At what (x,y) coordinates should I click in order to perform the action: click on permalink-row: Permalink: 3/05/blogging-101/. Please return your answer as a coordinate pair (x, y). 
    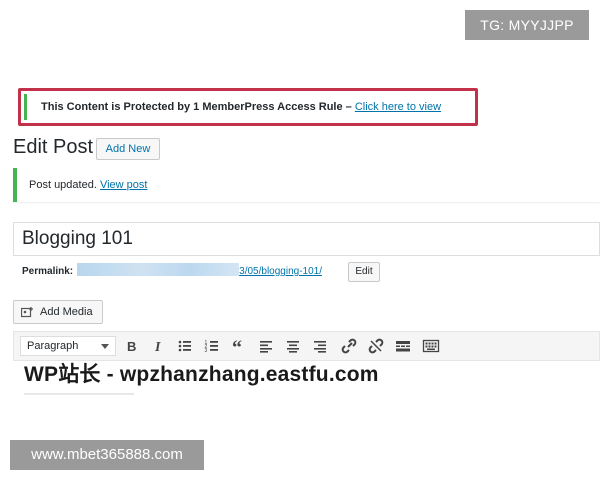
    Looking at the image, I should click on (172, 272).